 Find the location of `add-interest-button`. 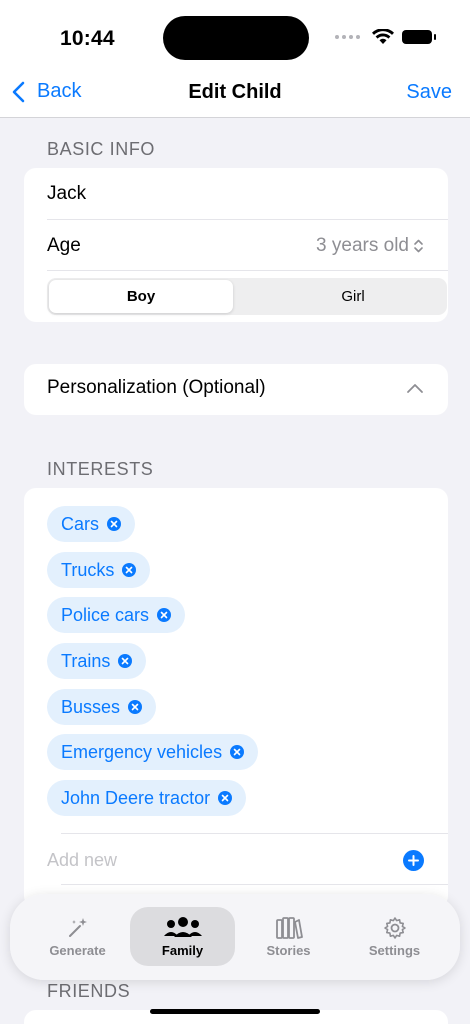

add-interest-button is located at coordinates (413, 860).